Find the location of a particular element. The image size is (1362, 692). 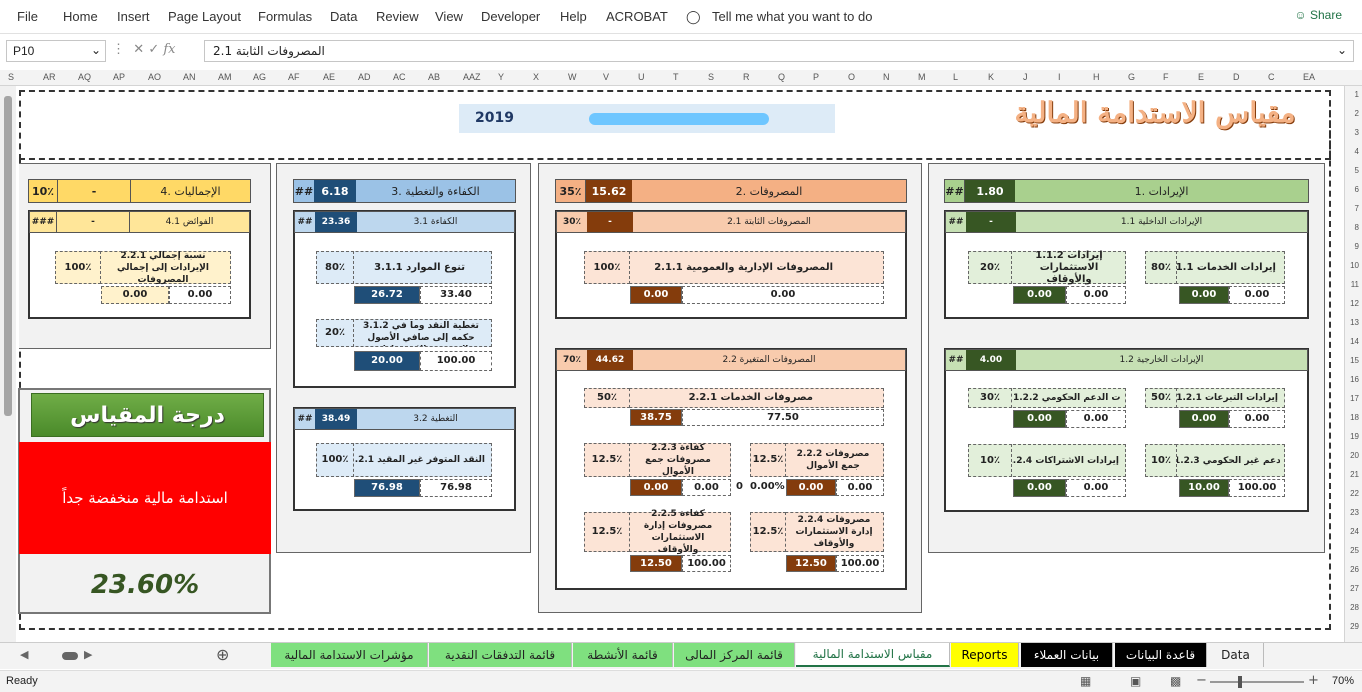

column-header: Q is located at coordinates (781, 77).